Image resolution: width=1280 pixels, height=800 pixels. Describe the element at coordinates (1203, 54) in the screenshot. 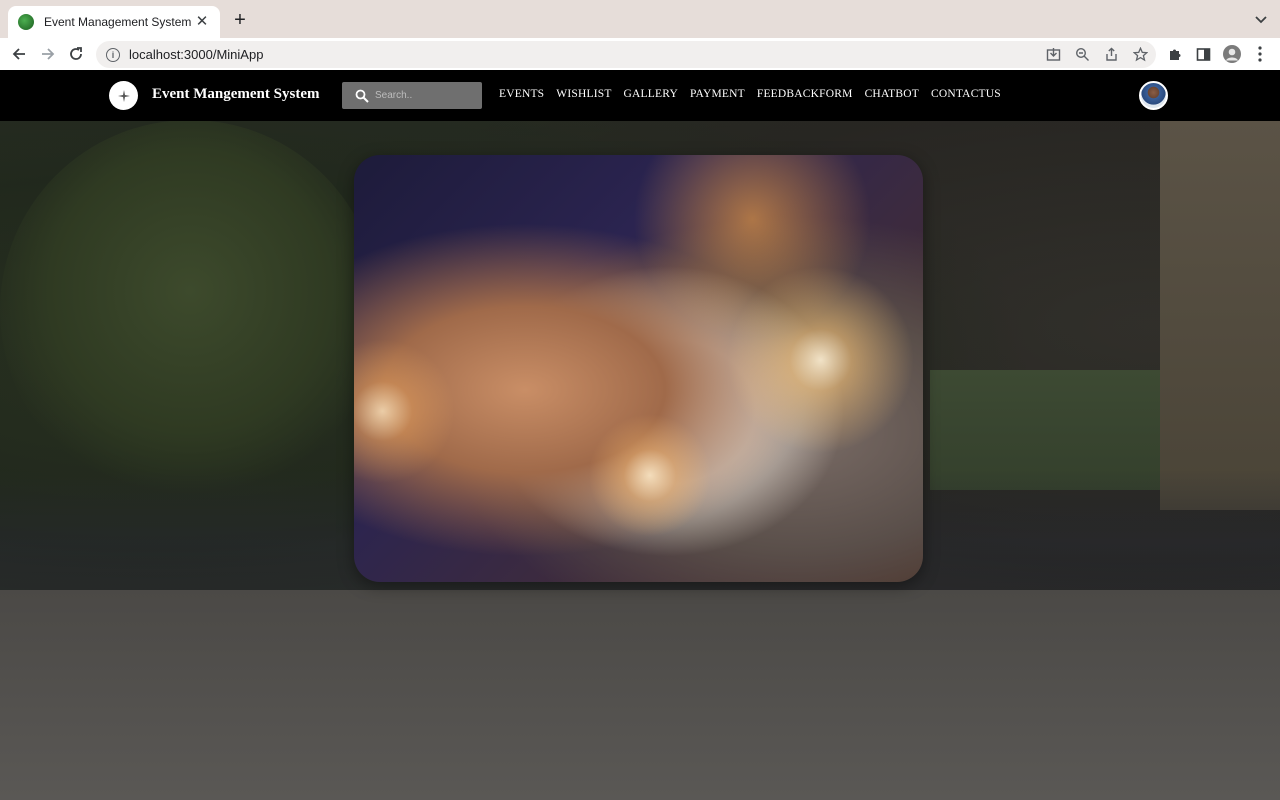

I see `side-panel-icon` at that location.